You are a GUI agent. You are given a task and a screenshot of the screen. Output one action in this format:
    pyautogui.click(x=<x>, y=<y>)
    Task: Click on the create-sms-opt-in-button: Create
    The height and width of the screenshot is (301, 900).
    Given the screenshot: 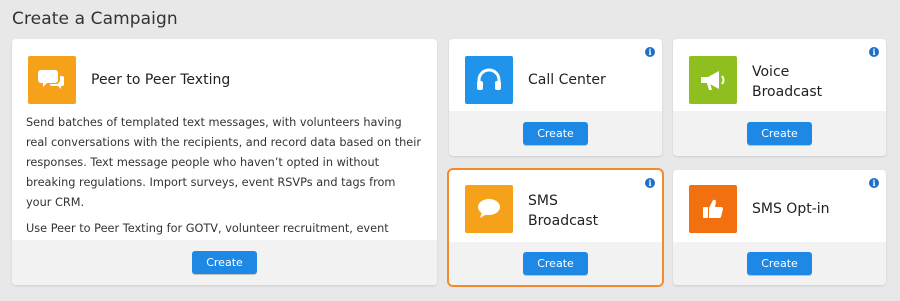 What is the action you would take?
    pyautogui.click(x=779, y=263)
    